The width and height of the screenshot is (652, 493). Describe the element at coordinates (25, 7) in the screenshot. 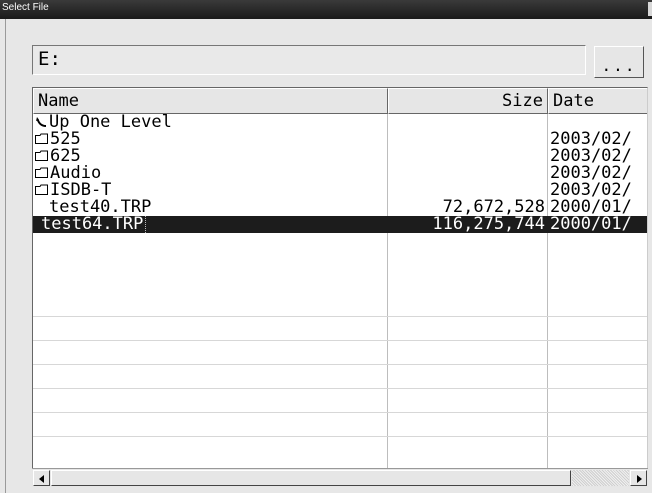

I see `window-title: Select File` at that location.